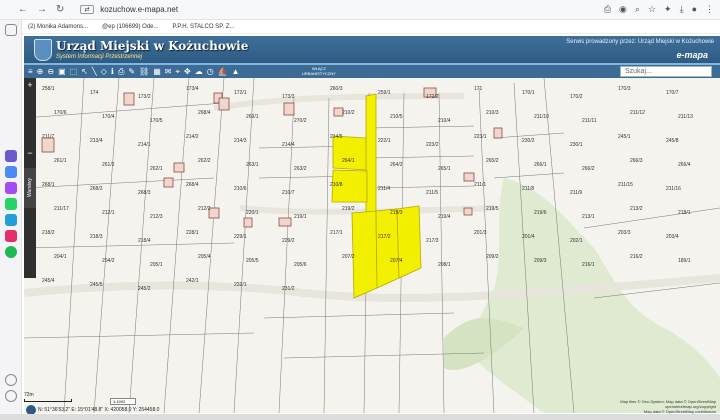 The width and height of the screenshot is (720, 420). I want to click on parcel-label: 269/1, so click(252, 117).